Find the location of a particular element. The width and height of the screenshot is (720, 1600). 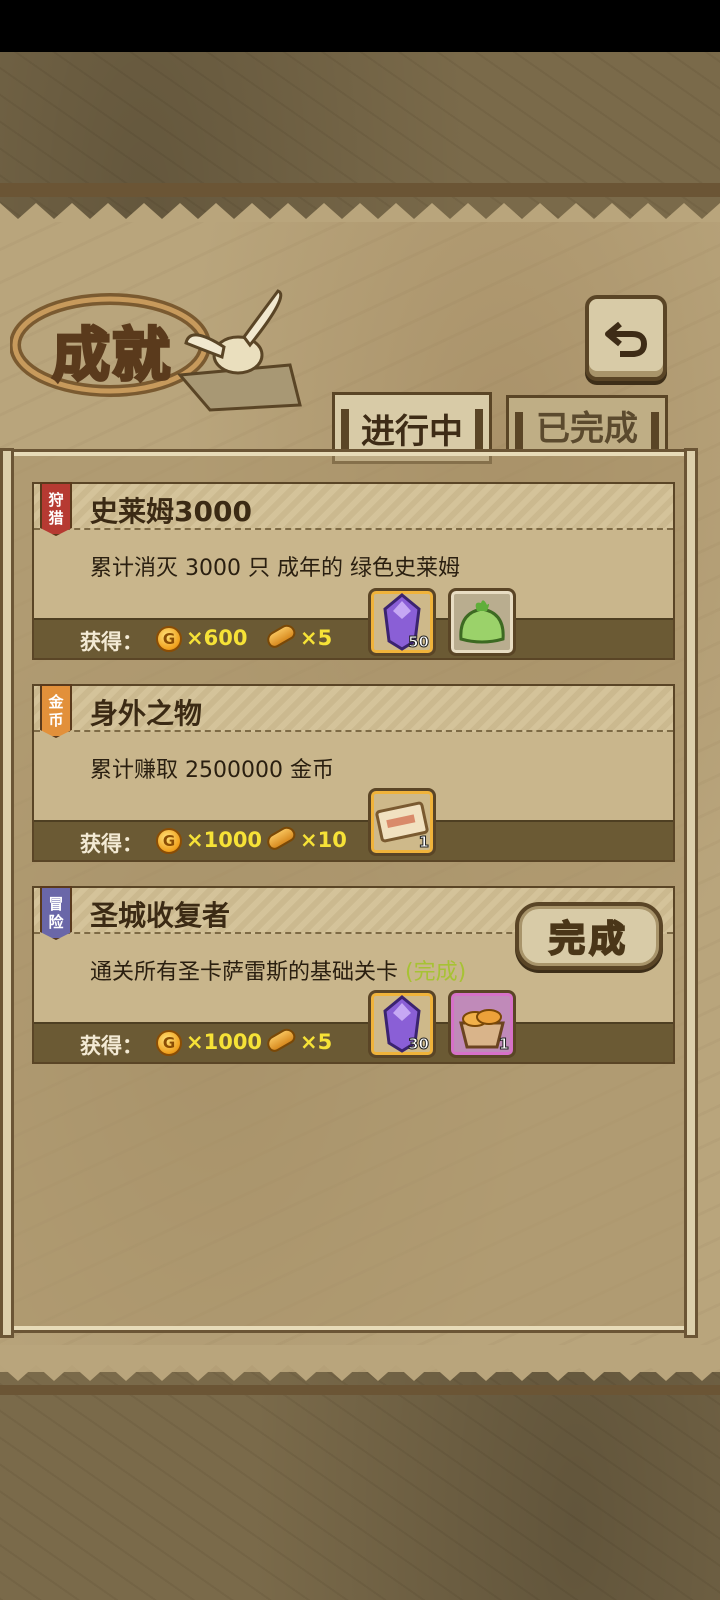

back-button is located at coordinates (626, 338).